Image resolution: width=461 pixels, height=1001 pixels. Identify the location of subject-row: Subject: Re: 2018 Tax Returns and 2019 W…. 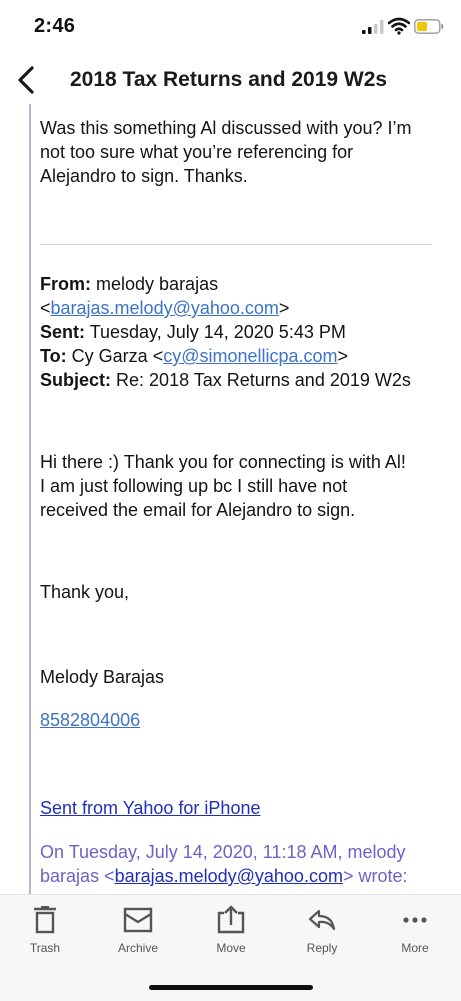
(225, 380).